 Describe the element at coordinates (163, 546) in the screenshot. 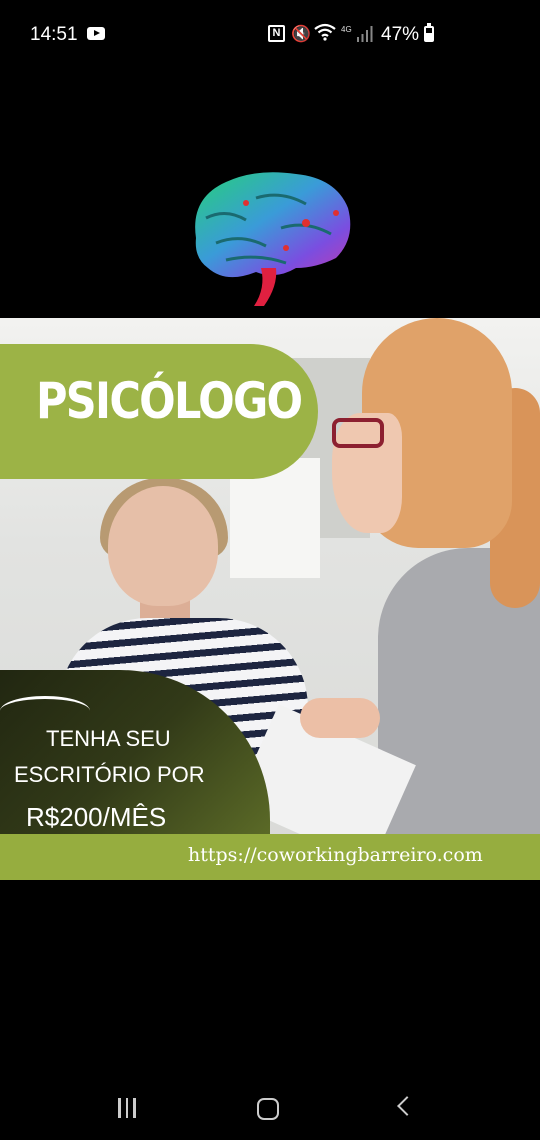

I see `woman-left-face` at that location.